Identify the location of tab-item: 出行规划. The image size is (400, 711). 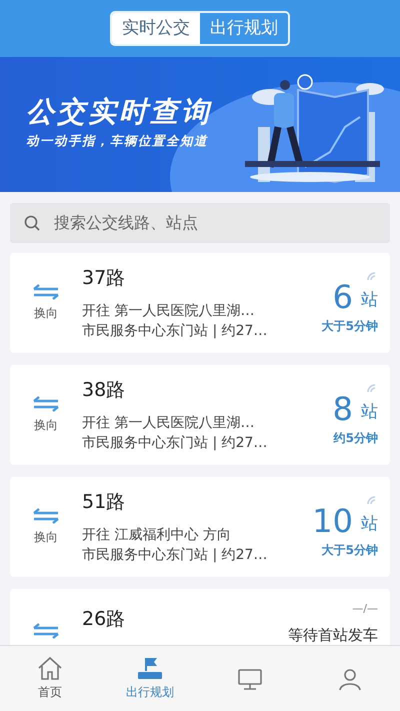
(150, 678).